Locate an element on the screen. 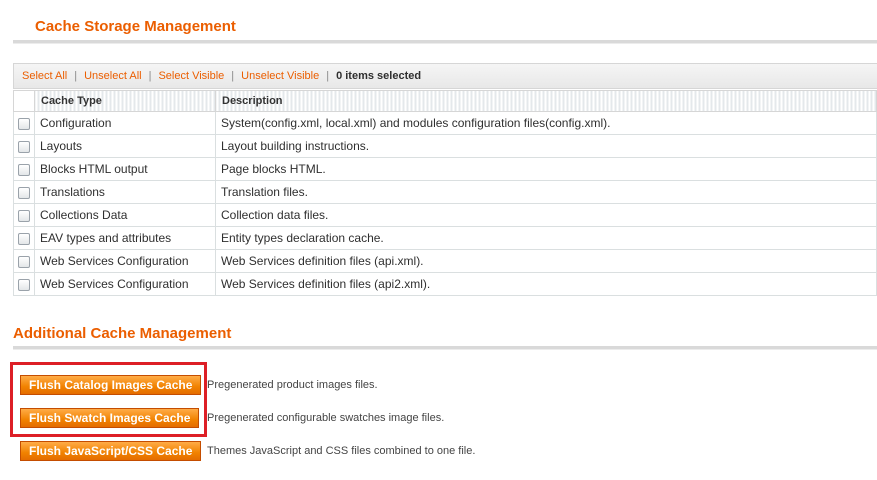  description-cell: Layout building instructions. is located at coordinates (546, 146).